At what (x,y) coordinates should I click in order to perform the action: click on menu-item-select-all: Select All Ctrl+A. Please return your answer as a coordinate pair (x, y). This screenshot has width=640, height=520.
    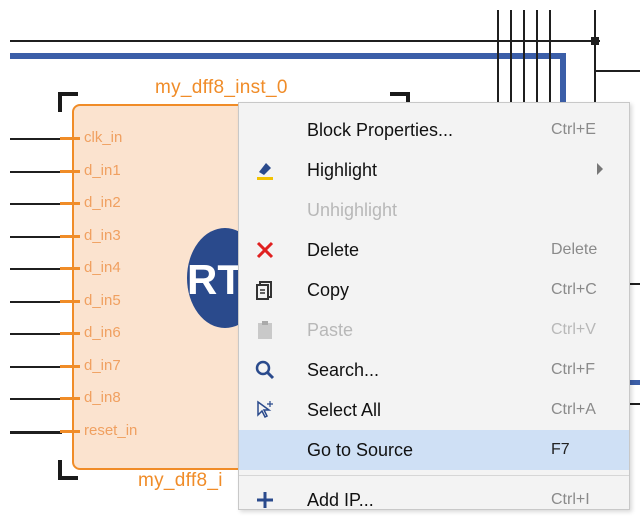
    Looking at the image, I should click on (434, 410).